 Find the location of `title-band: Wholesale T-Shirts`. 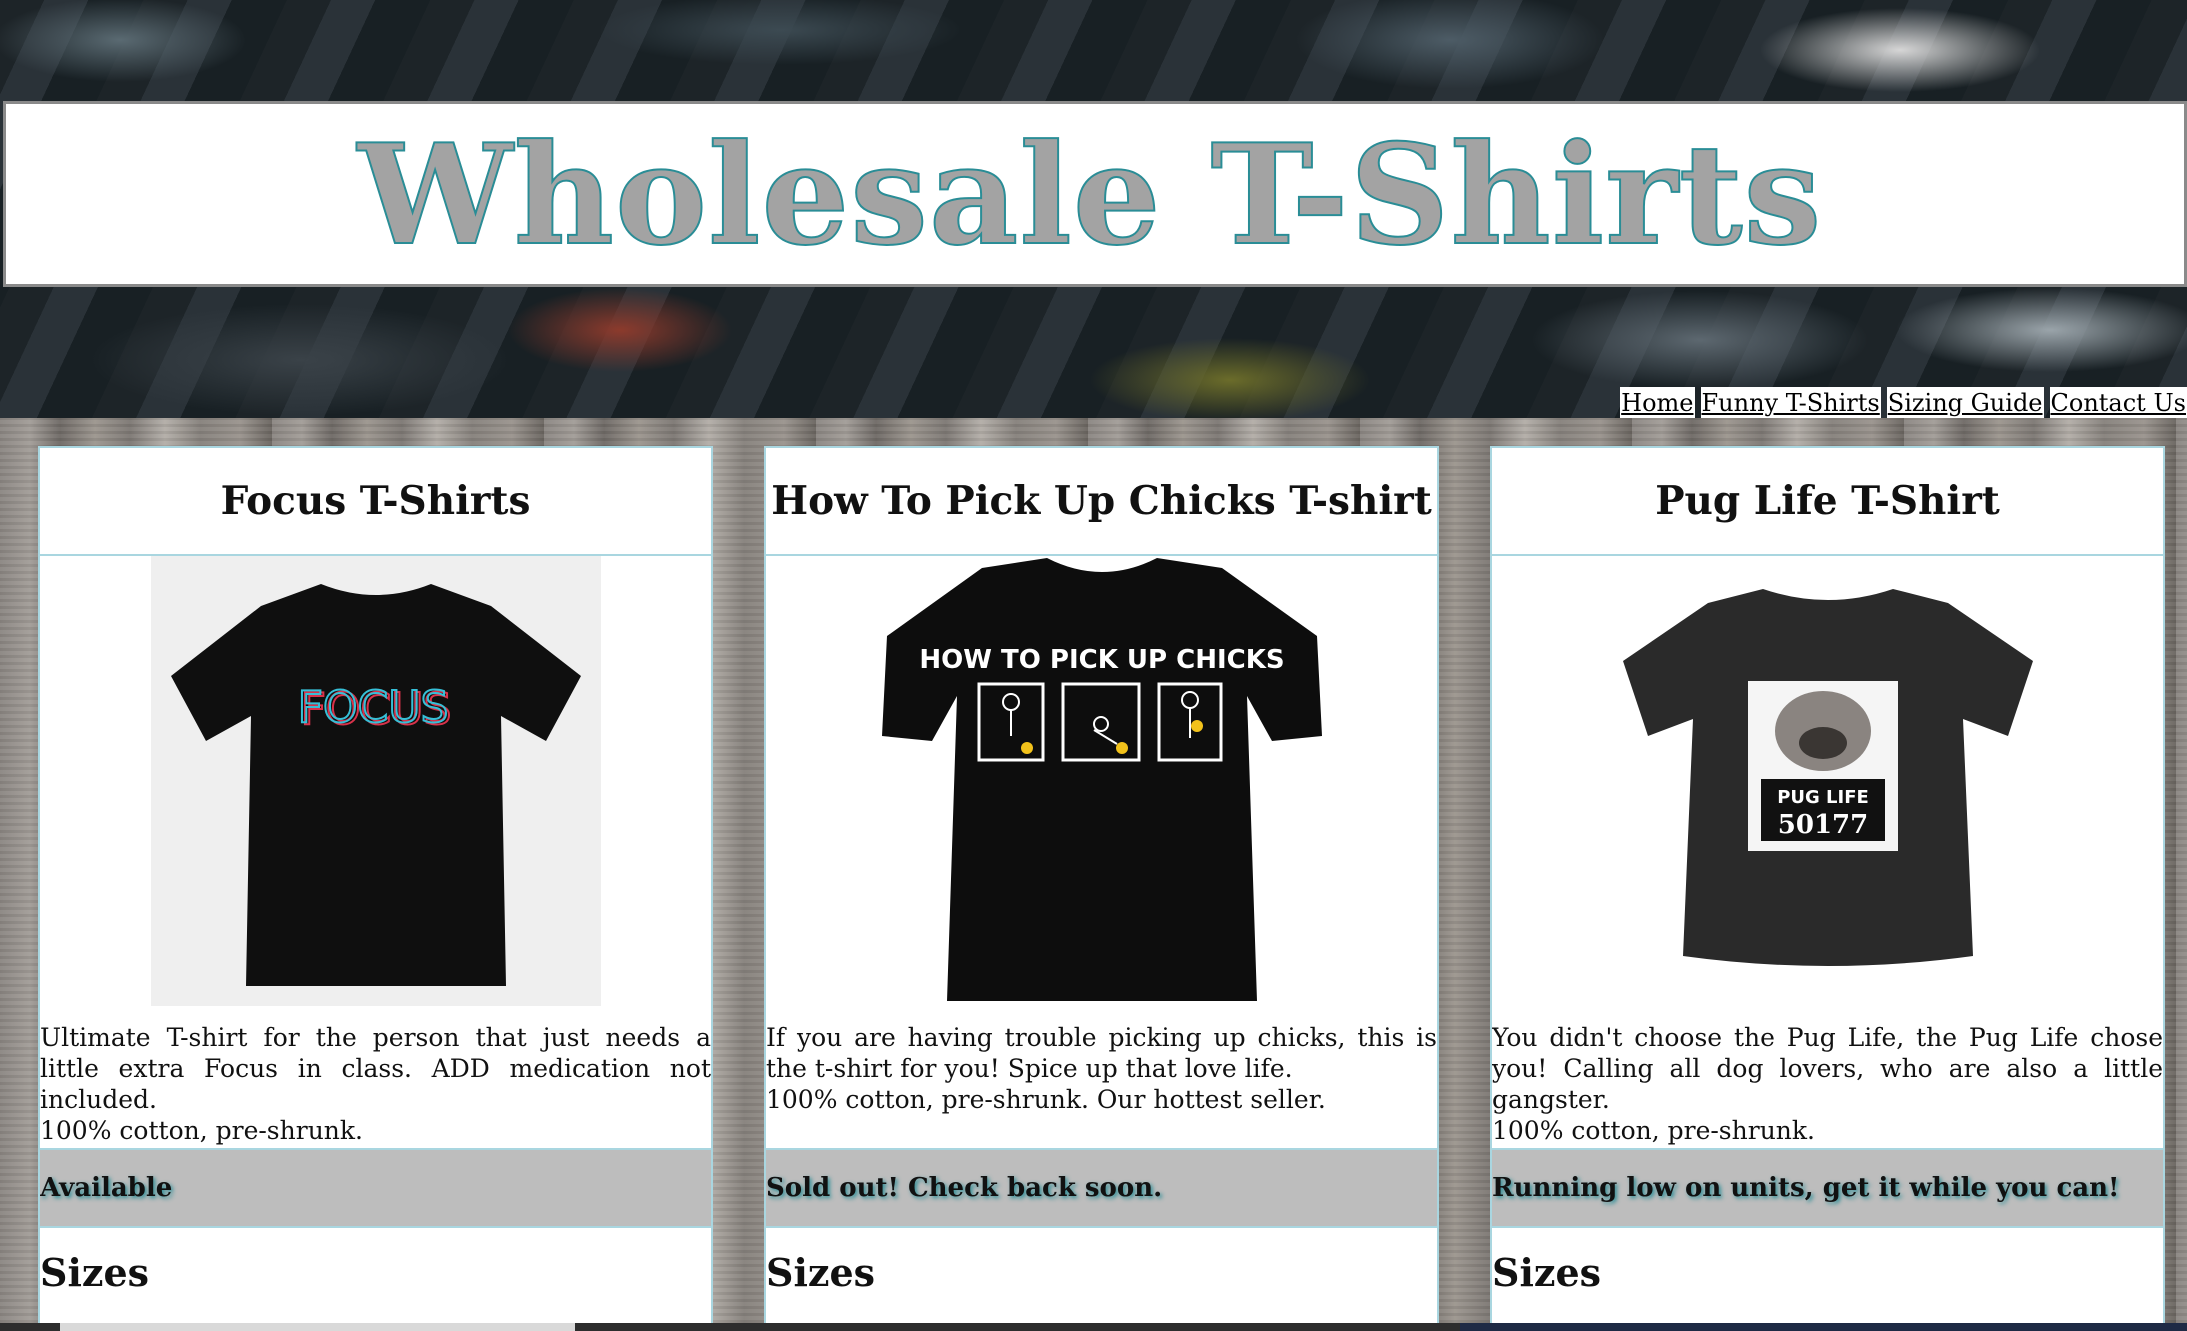

title-band: Wholesale T-Shirts is located at coordinates (1095, 194).